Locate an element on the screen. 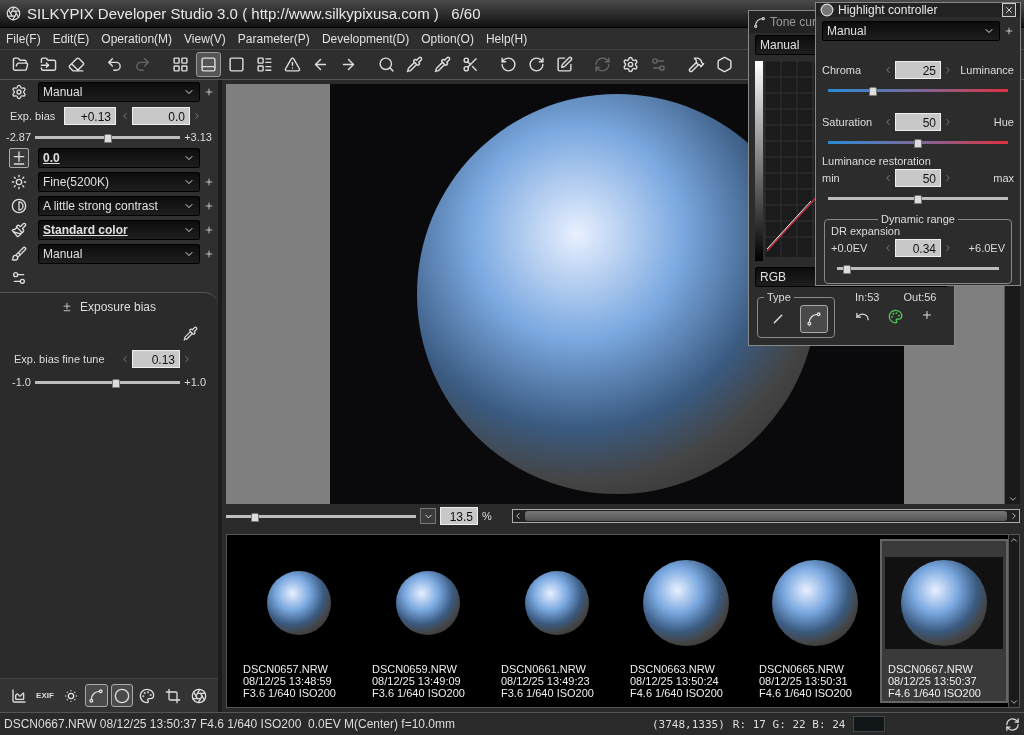 Image resolution: width=1024 pixels, height=735 pixels. brightness-icon is located at coordinates (70, 695).